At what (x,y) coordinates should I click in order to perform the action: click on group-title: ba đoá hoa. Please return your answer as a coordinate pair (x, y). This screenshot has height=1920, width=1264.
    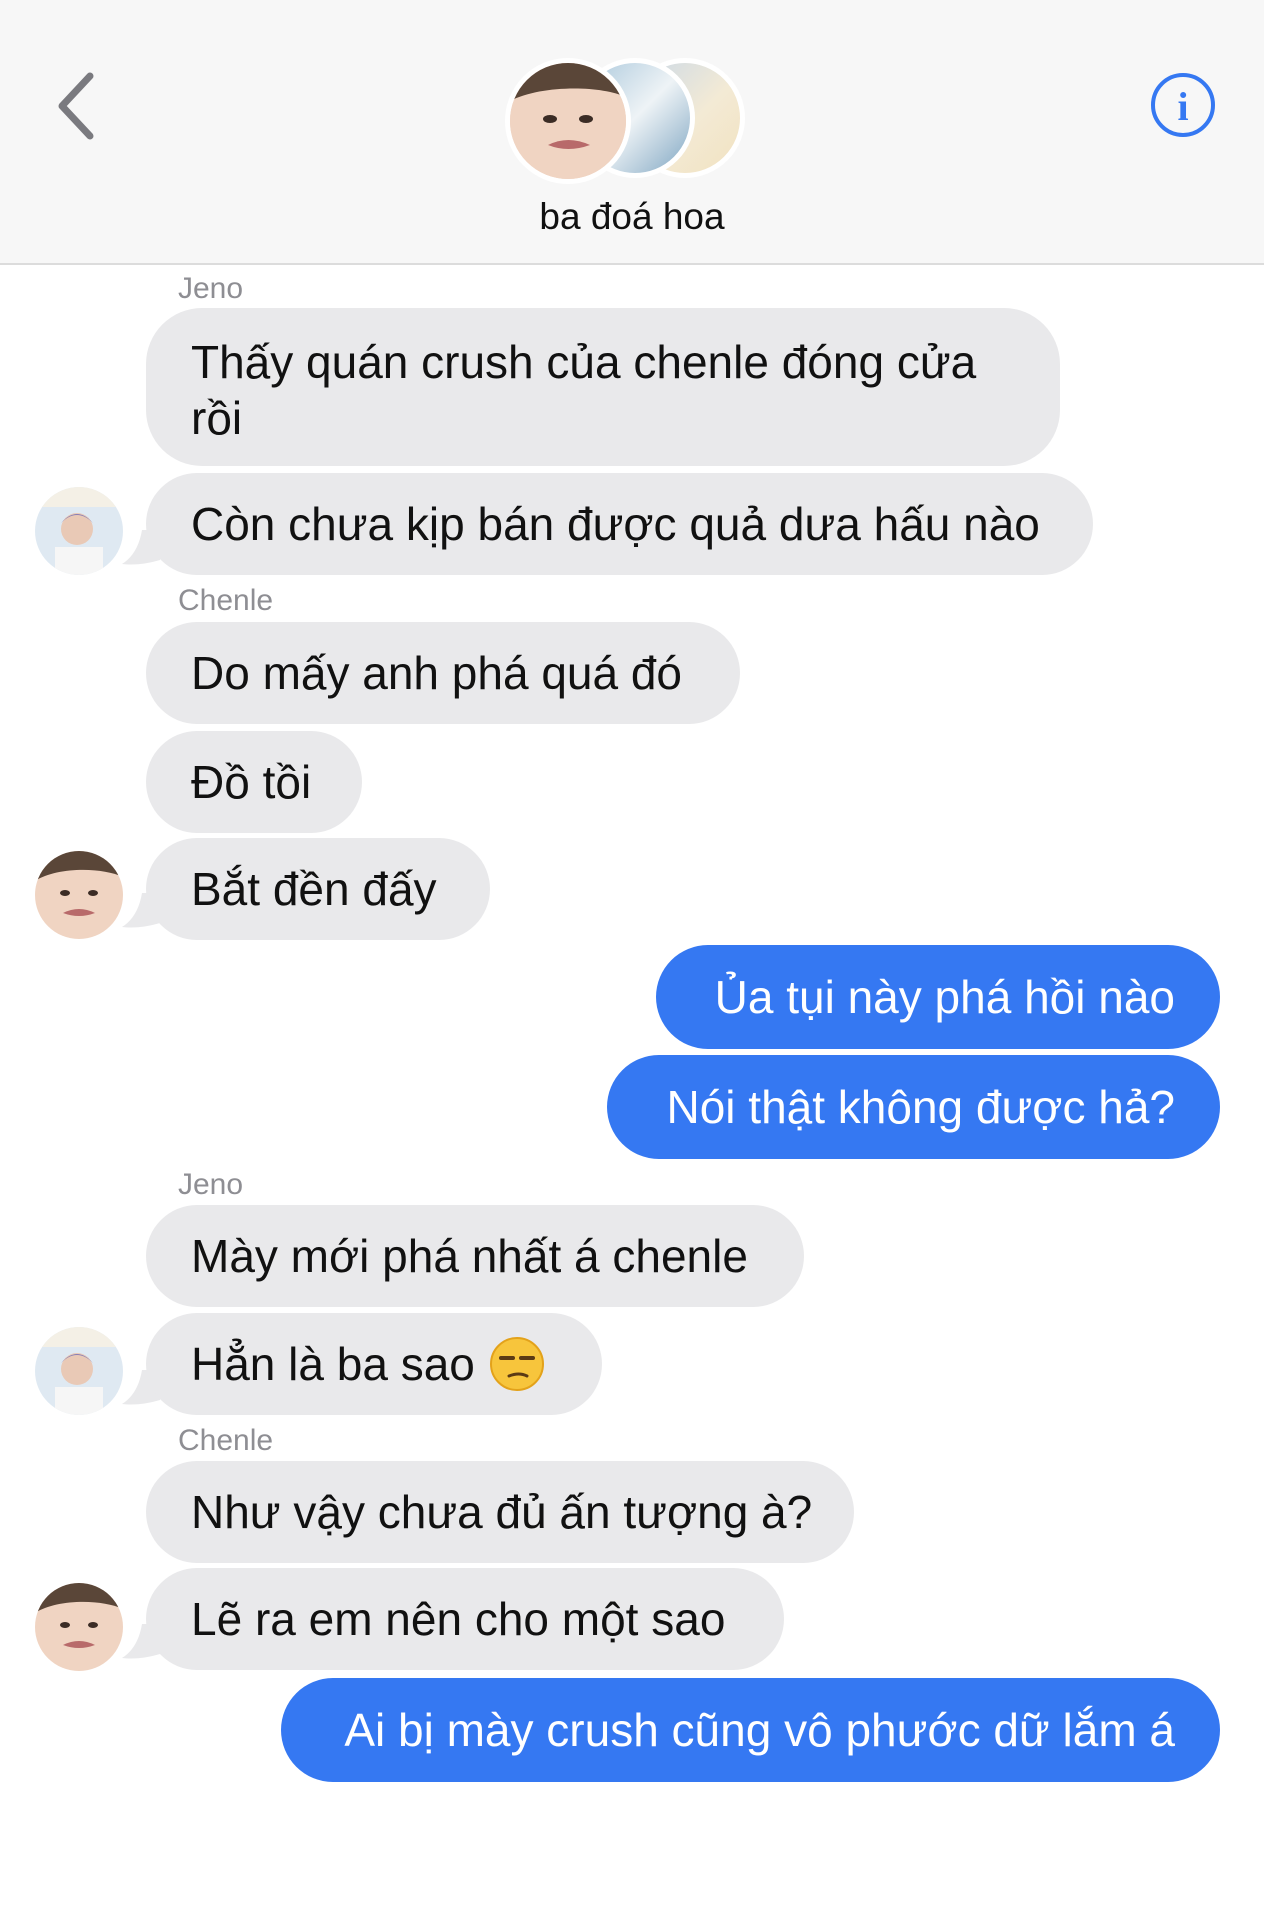
    Looking at the image, I should click on (632, 217).